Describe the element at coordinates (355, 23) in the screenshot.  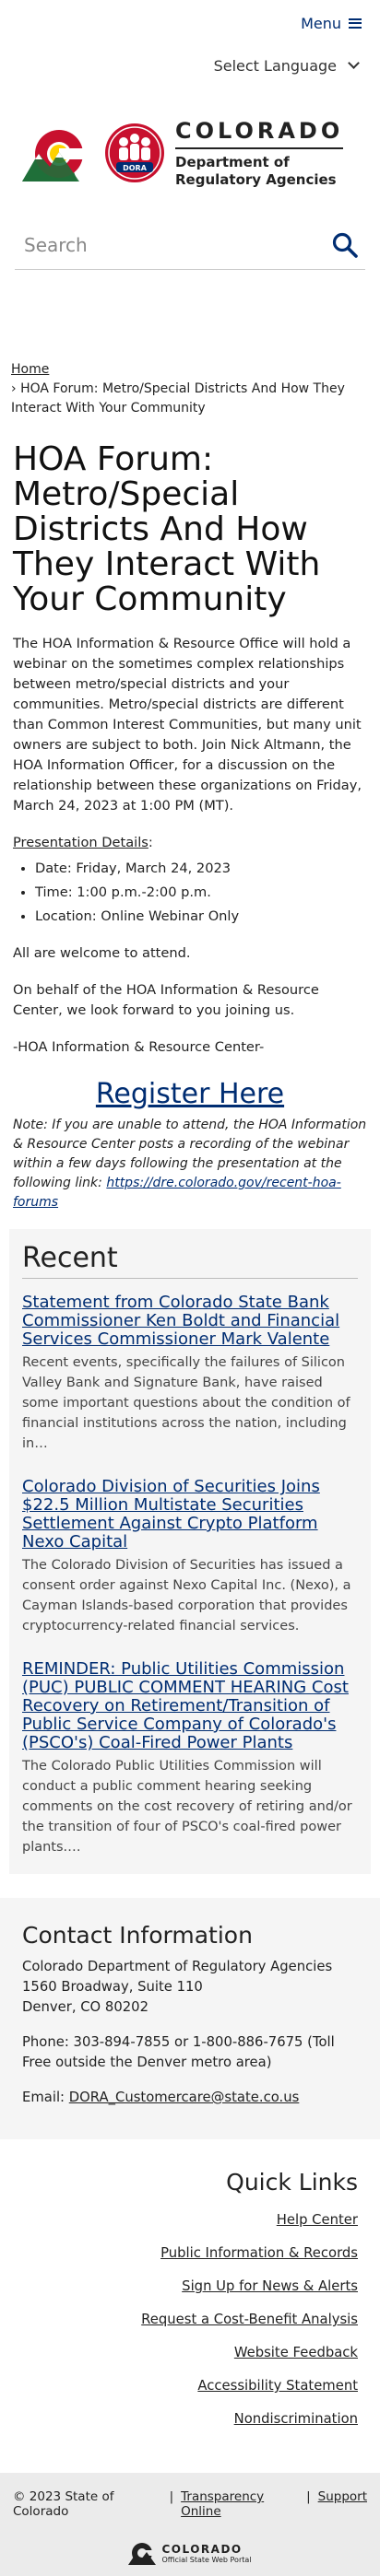
I see `hamburger-icon` at that location.